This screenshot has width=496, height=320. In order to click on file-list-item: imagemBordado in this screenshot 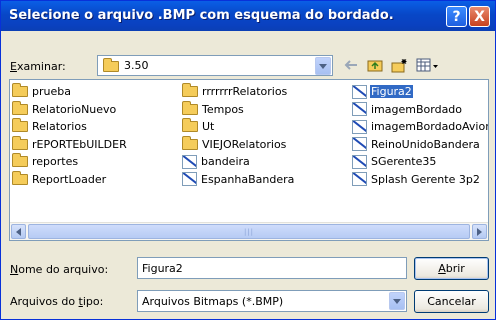, I will do `click(407, 109)`.